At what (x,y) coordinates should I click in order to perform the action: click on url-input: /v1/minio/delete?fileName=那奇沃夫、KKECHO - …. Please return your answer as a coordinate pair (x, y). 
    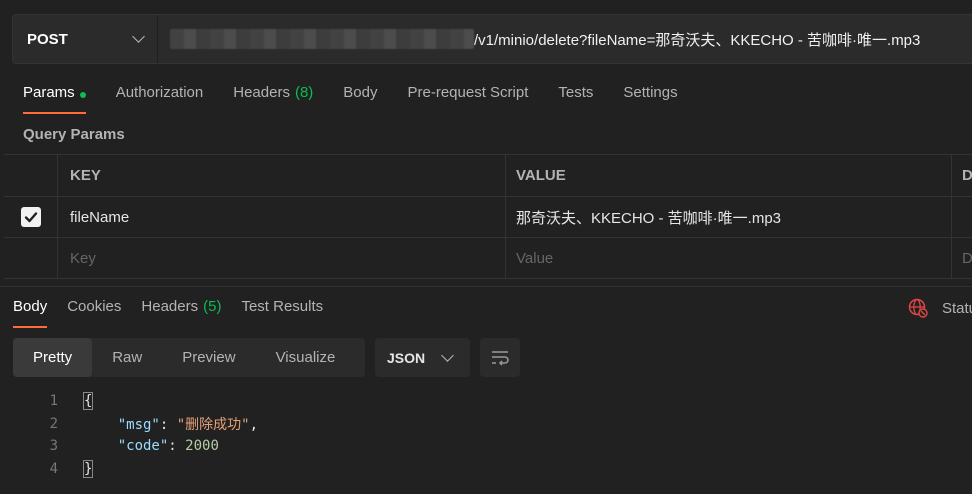
    Looking at the image, I should click on (697, 39).